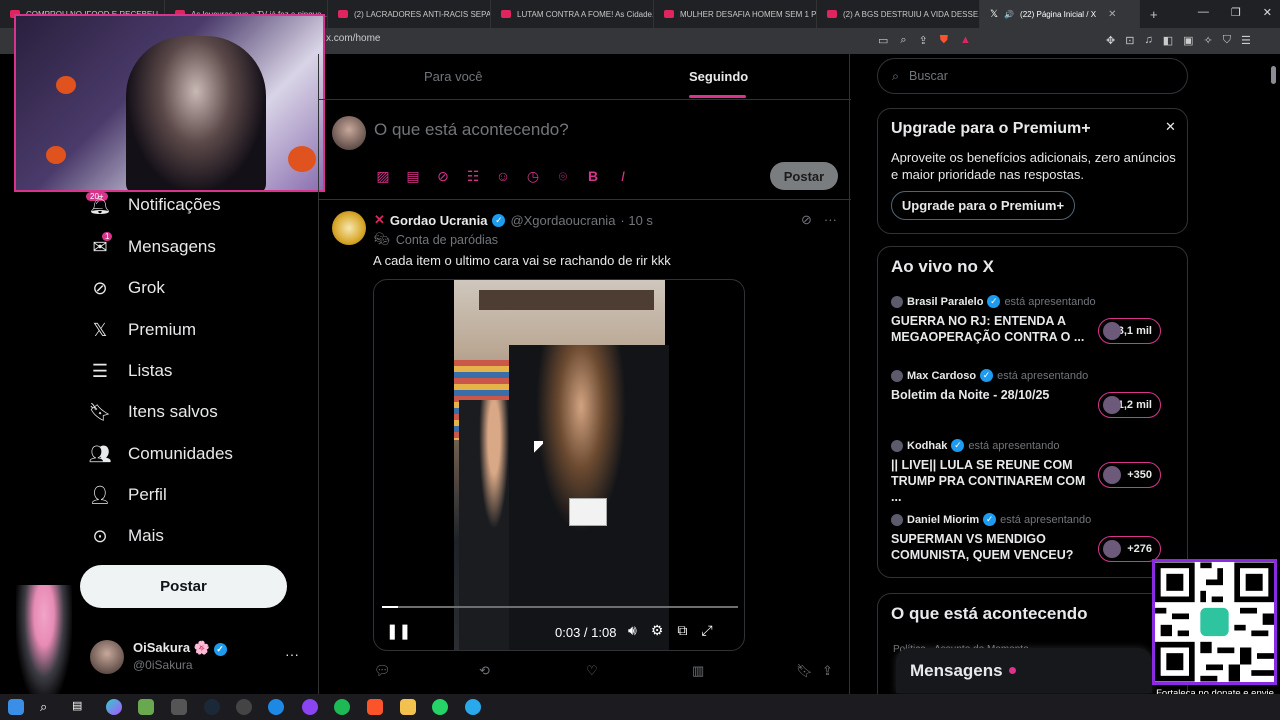 Image resolution: width=1280 pixels, height=720 pixels. What do you see at coordinates (382, 671) in the screenshot?
I see `reply-icon: 💬︎` at bounding box center [382, 671].